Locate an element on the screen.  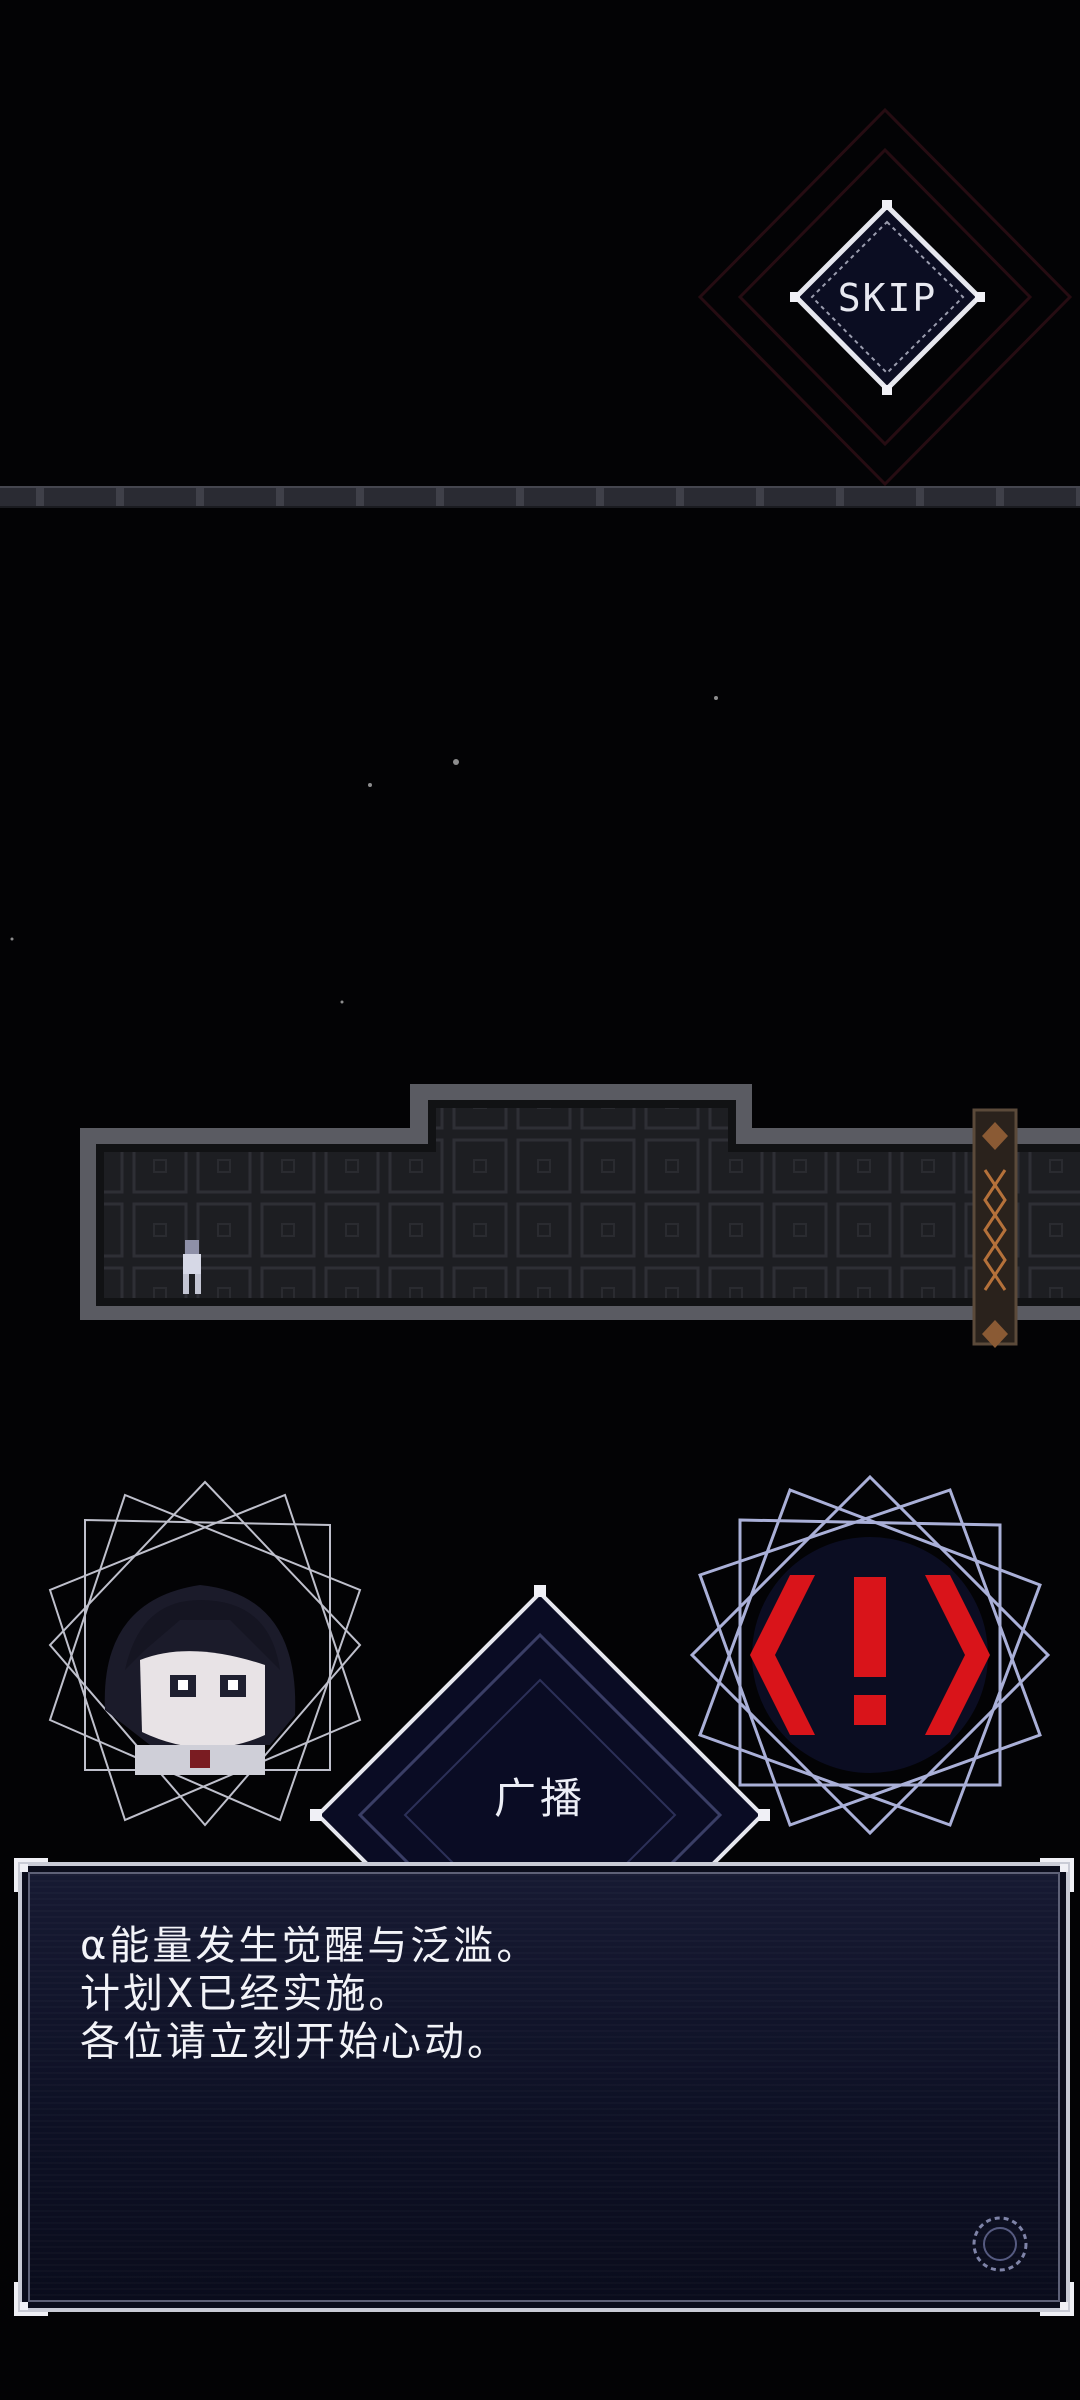
skip-label: SKIP is located at coordinates (887, 297).